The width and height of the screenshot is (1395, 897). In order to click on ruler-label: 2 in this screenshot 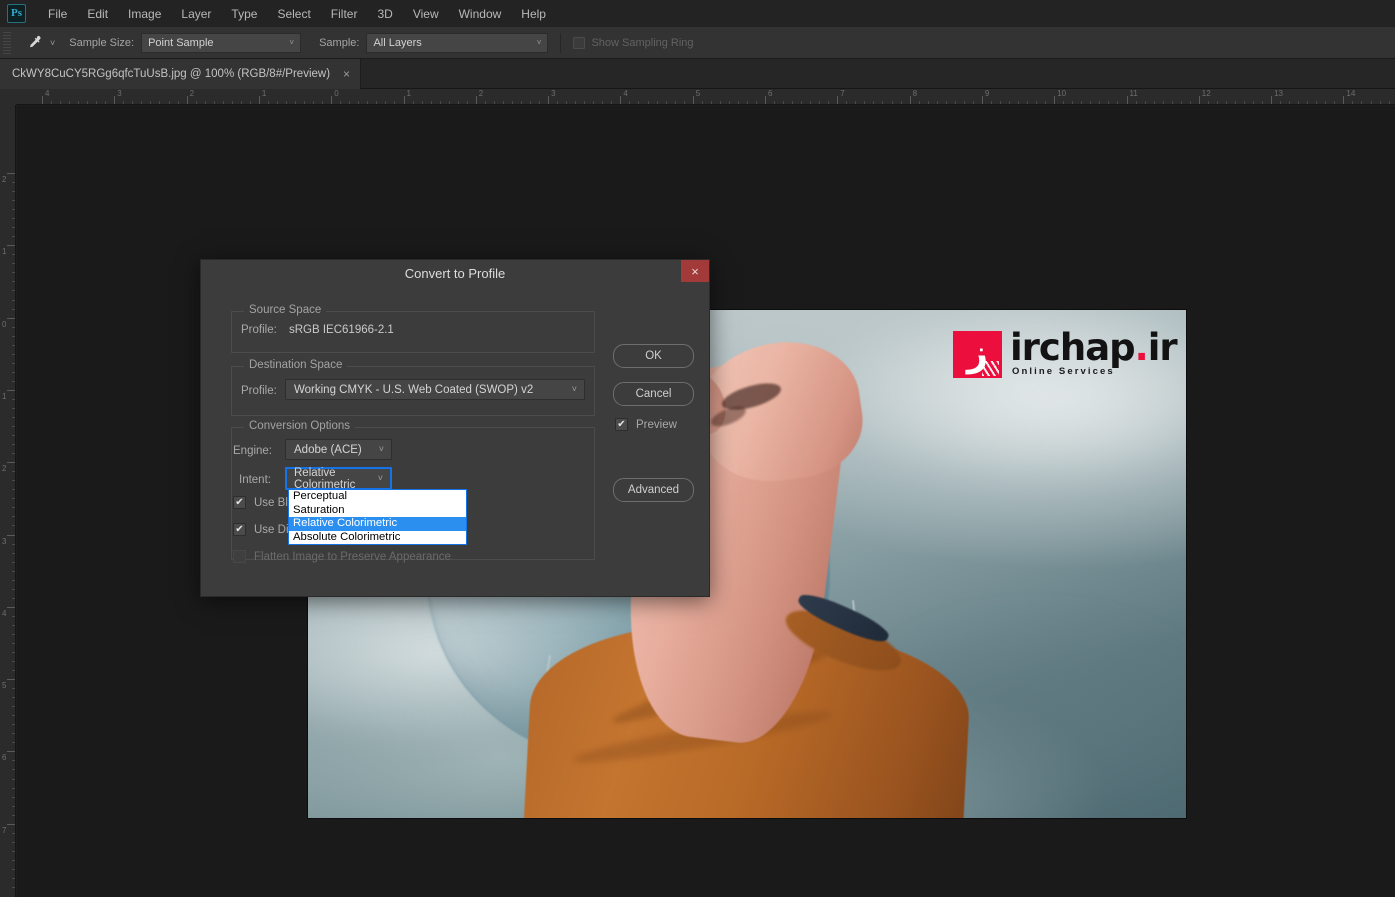, I will do `click(481, 93)`.